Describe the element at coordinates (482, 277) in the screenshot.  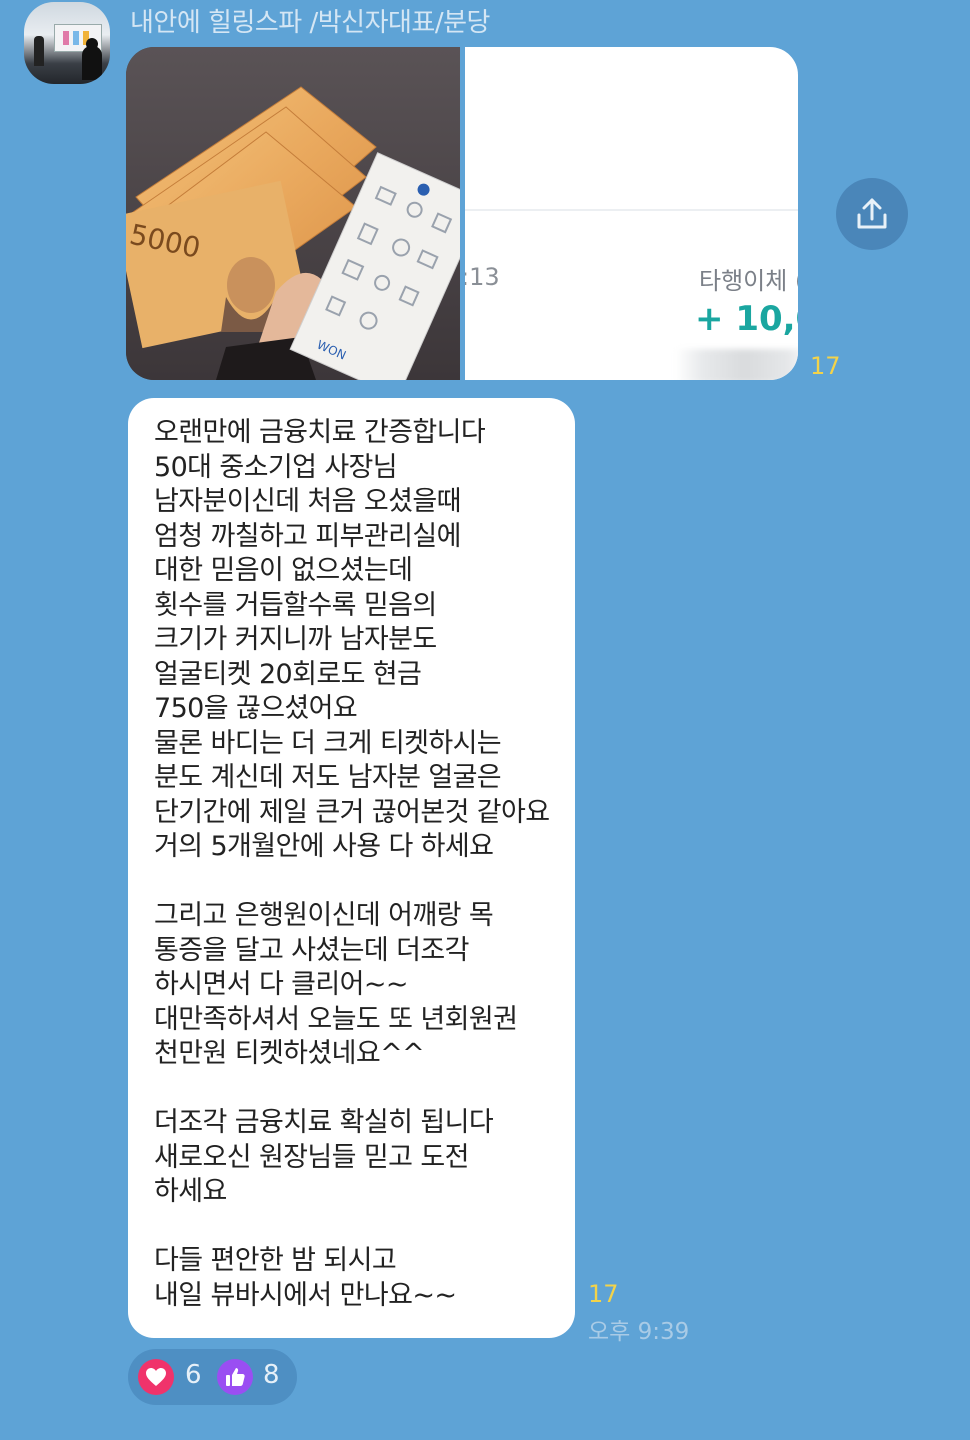
I see `transfer-time: :13` at that location.